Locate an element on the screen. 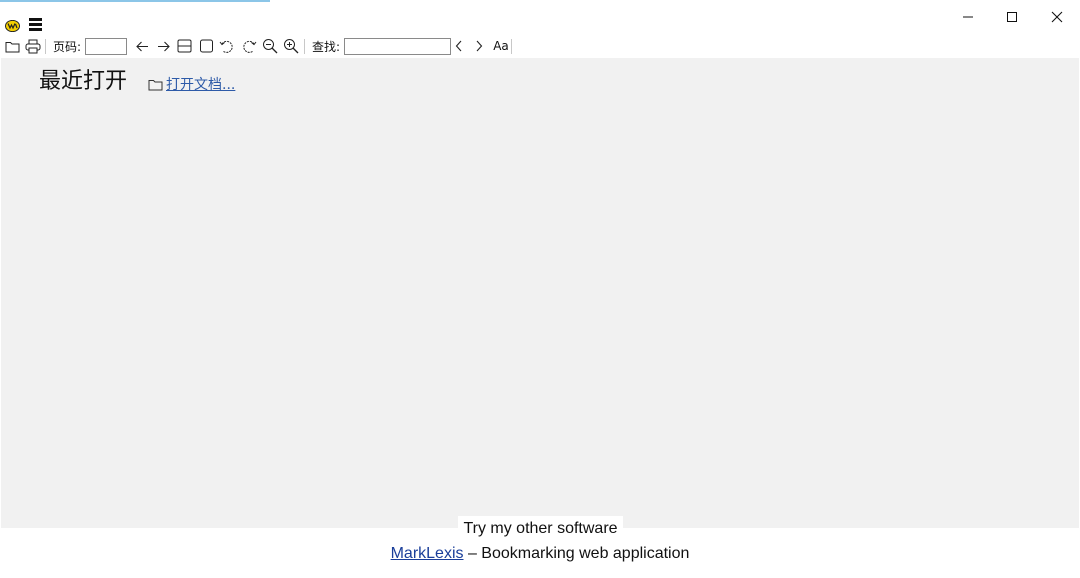 Image resolution: width=1080 pixels, height=578 pixels. page-label: 页码: is located at coordinates (67, 47).